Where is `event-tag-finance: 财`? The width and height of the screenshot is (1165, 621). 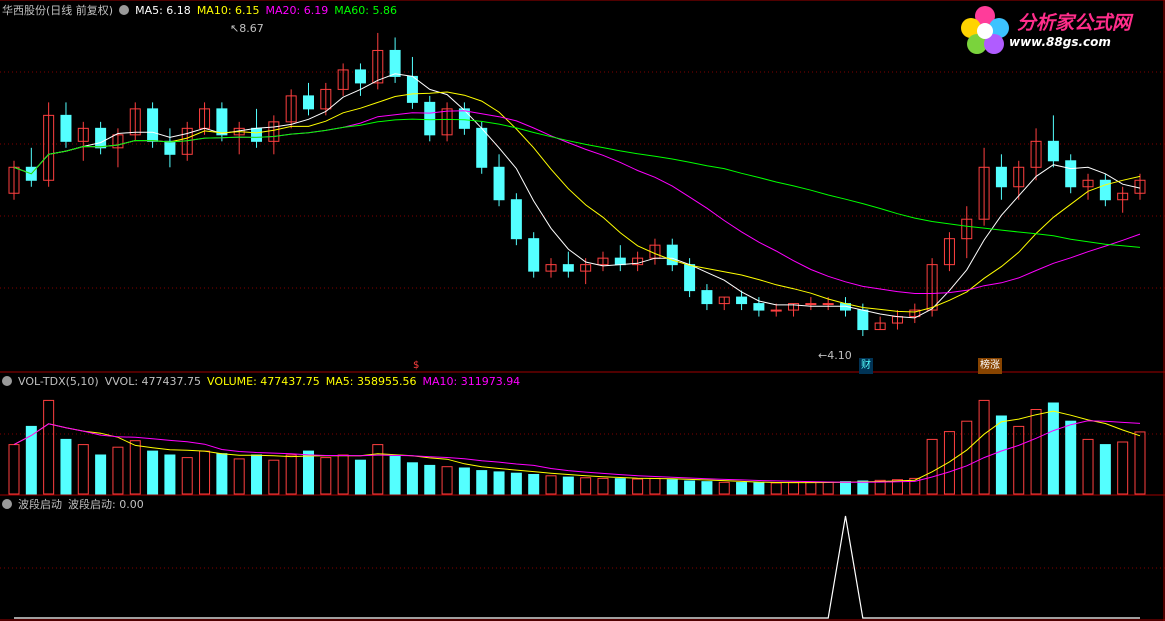 event-tag-finance: 财 is located at coordinates (866, 366).